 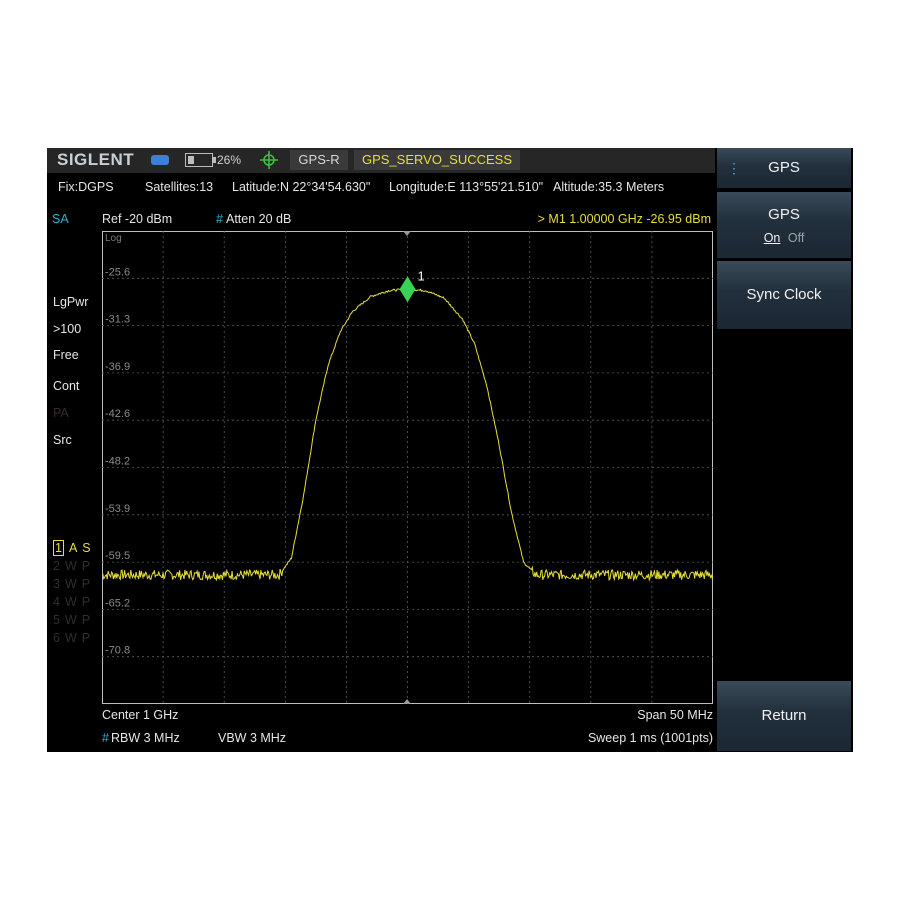 What do you see at coordinates (301, 187) in the screenshot?
I see `gps-latitude: Latitude:N 22°34'54.630"` at bounding box center [301, 187].